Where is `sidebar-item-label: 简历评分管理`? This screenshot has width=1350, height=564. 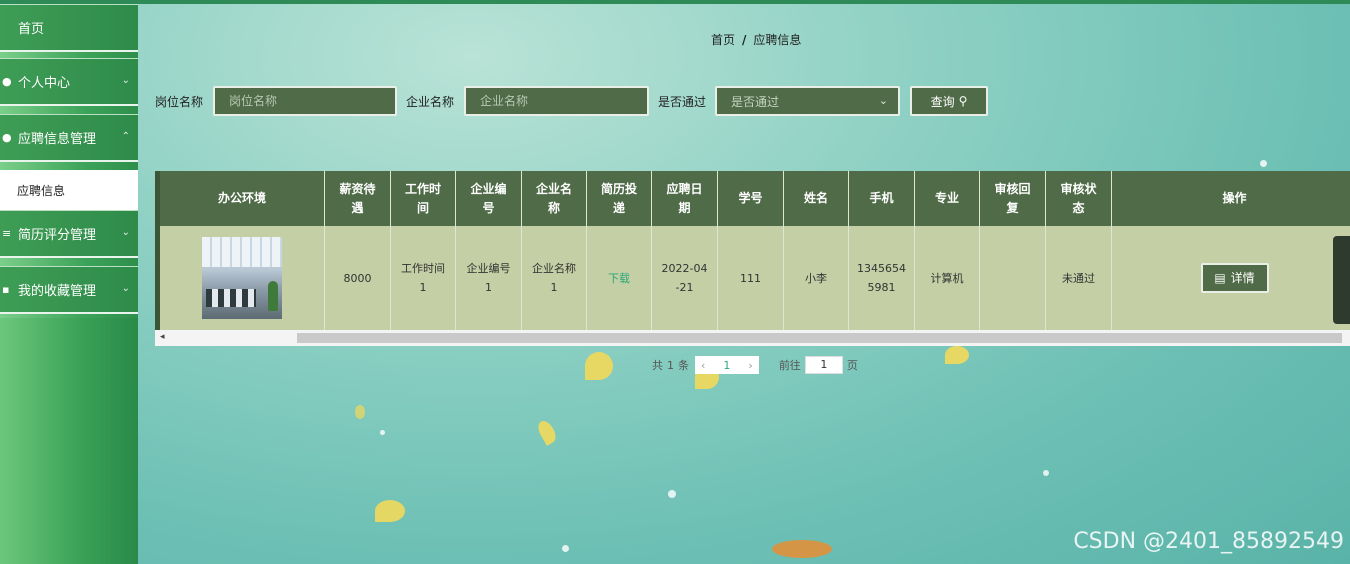
sidebar-item-label: 简历评分管理 is located at coordinates (57, 235).